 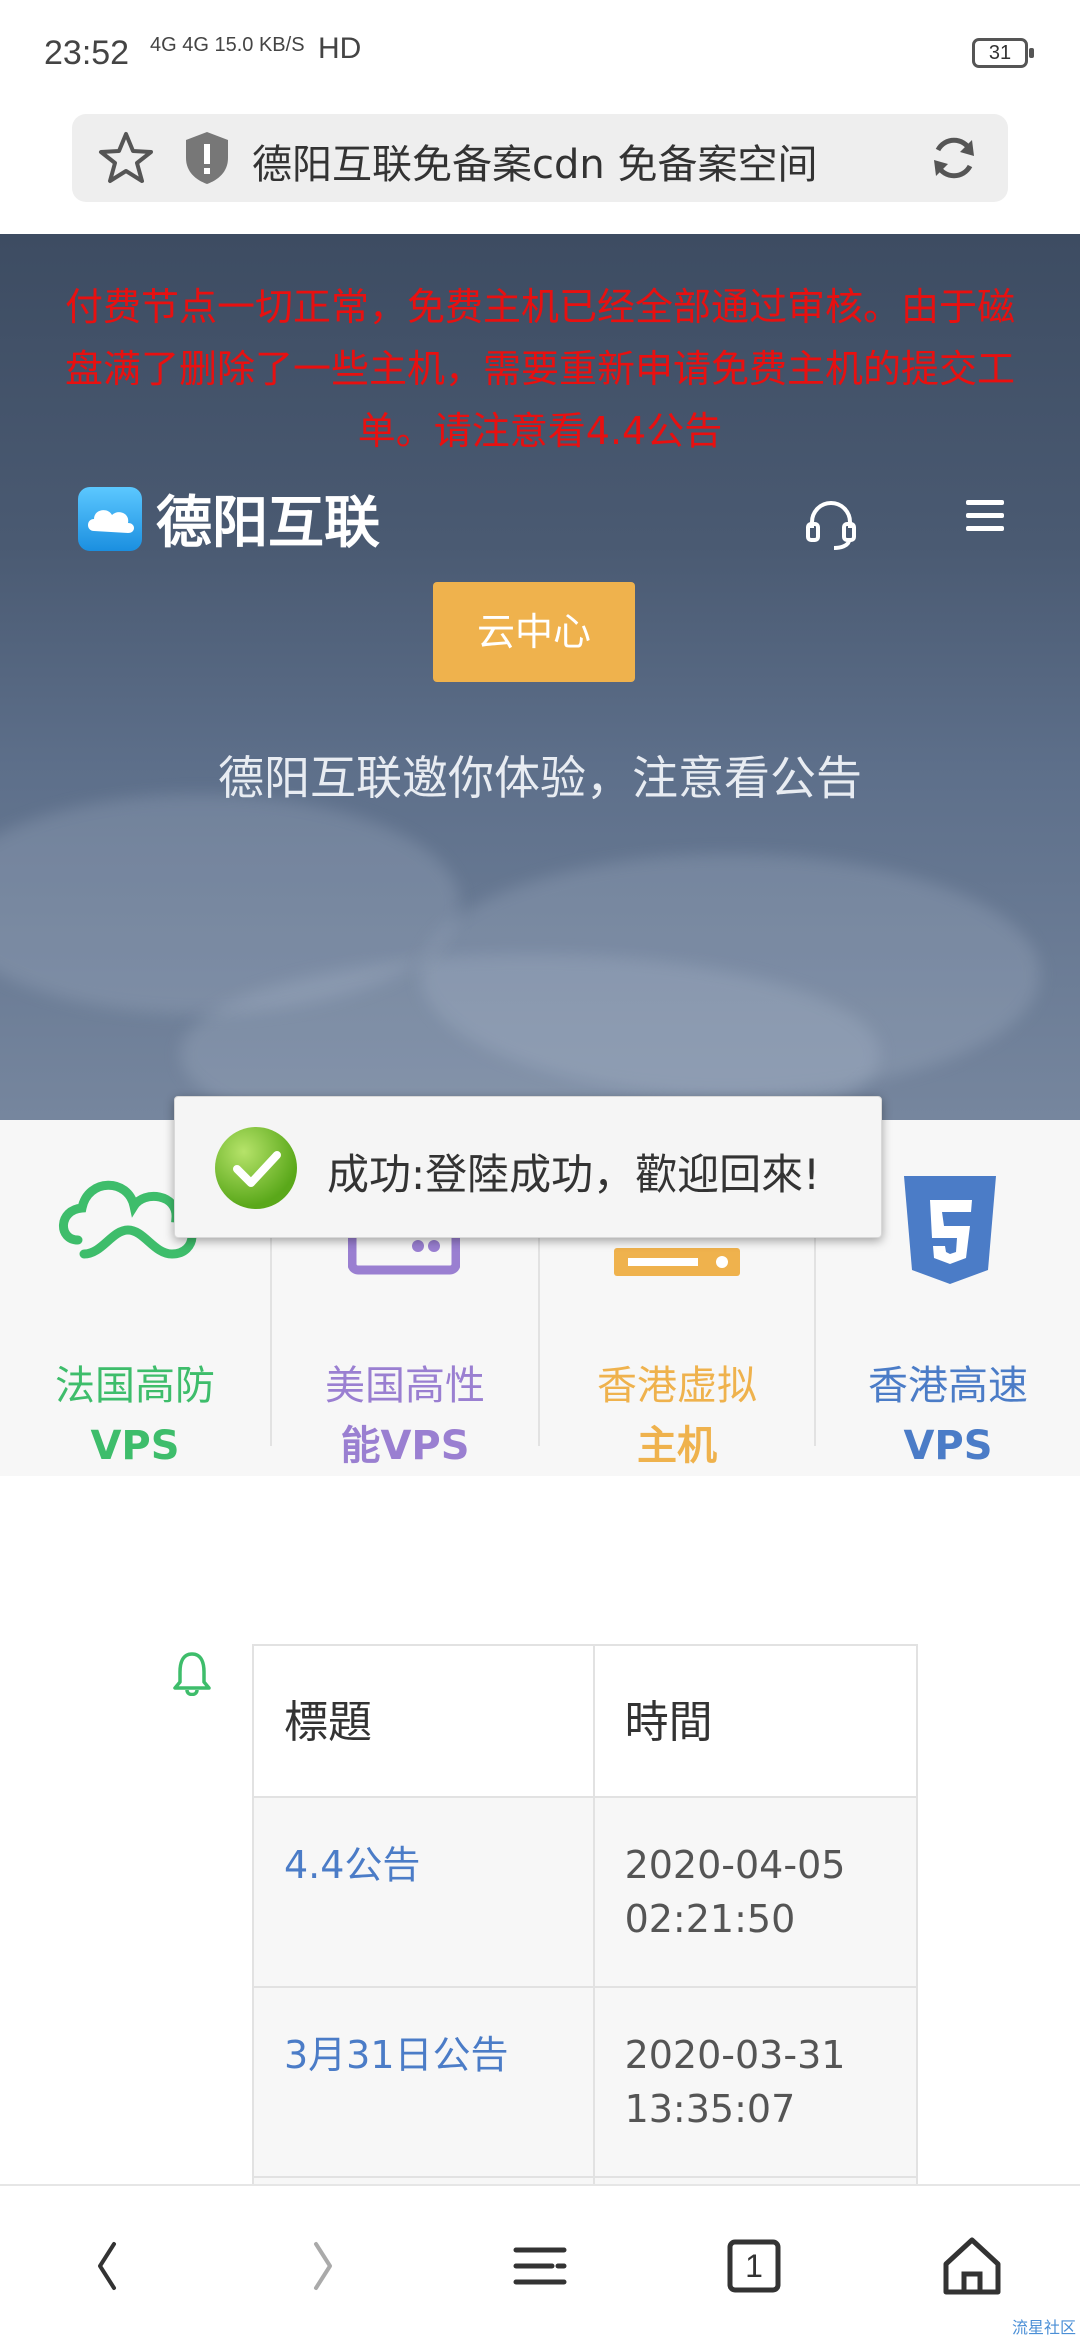 I want to click on announcement-link: 3月31日公告, so click(x=423, y=2082).